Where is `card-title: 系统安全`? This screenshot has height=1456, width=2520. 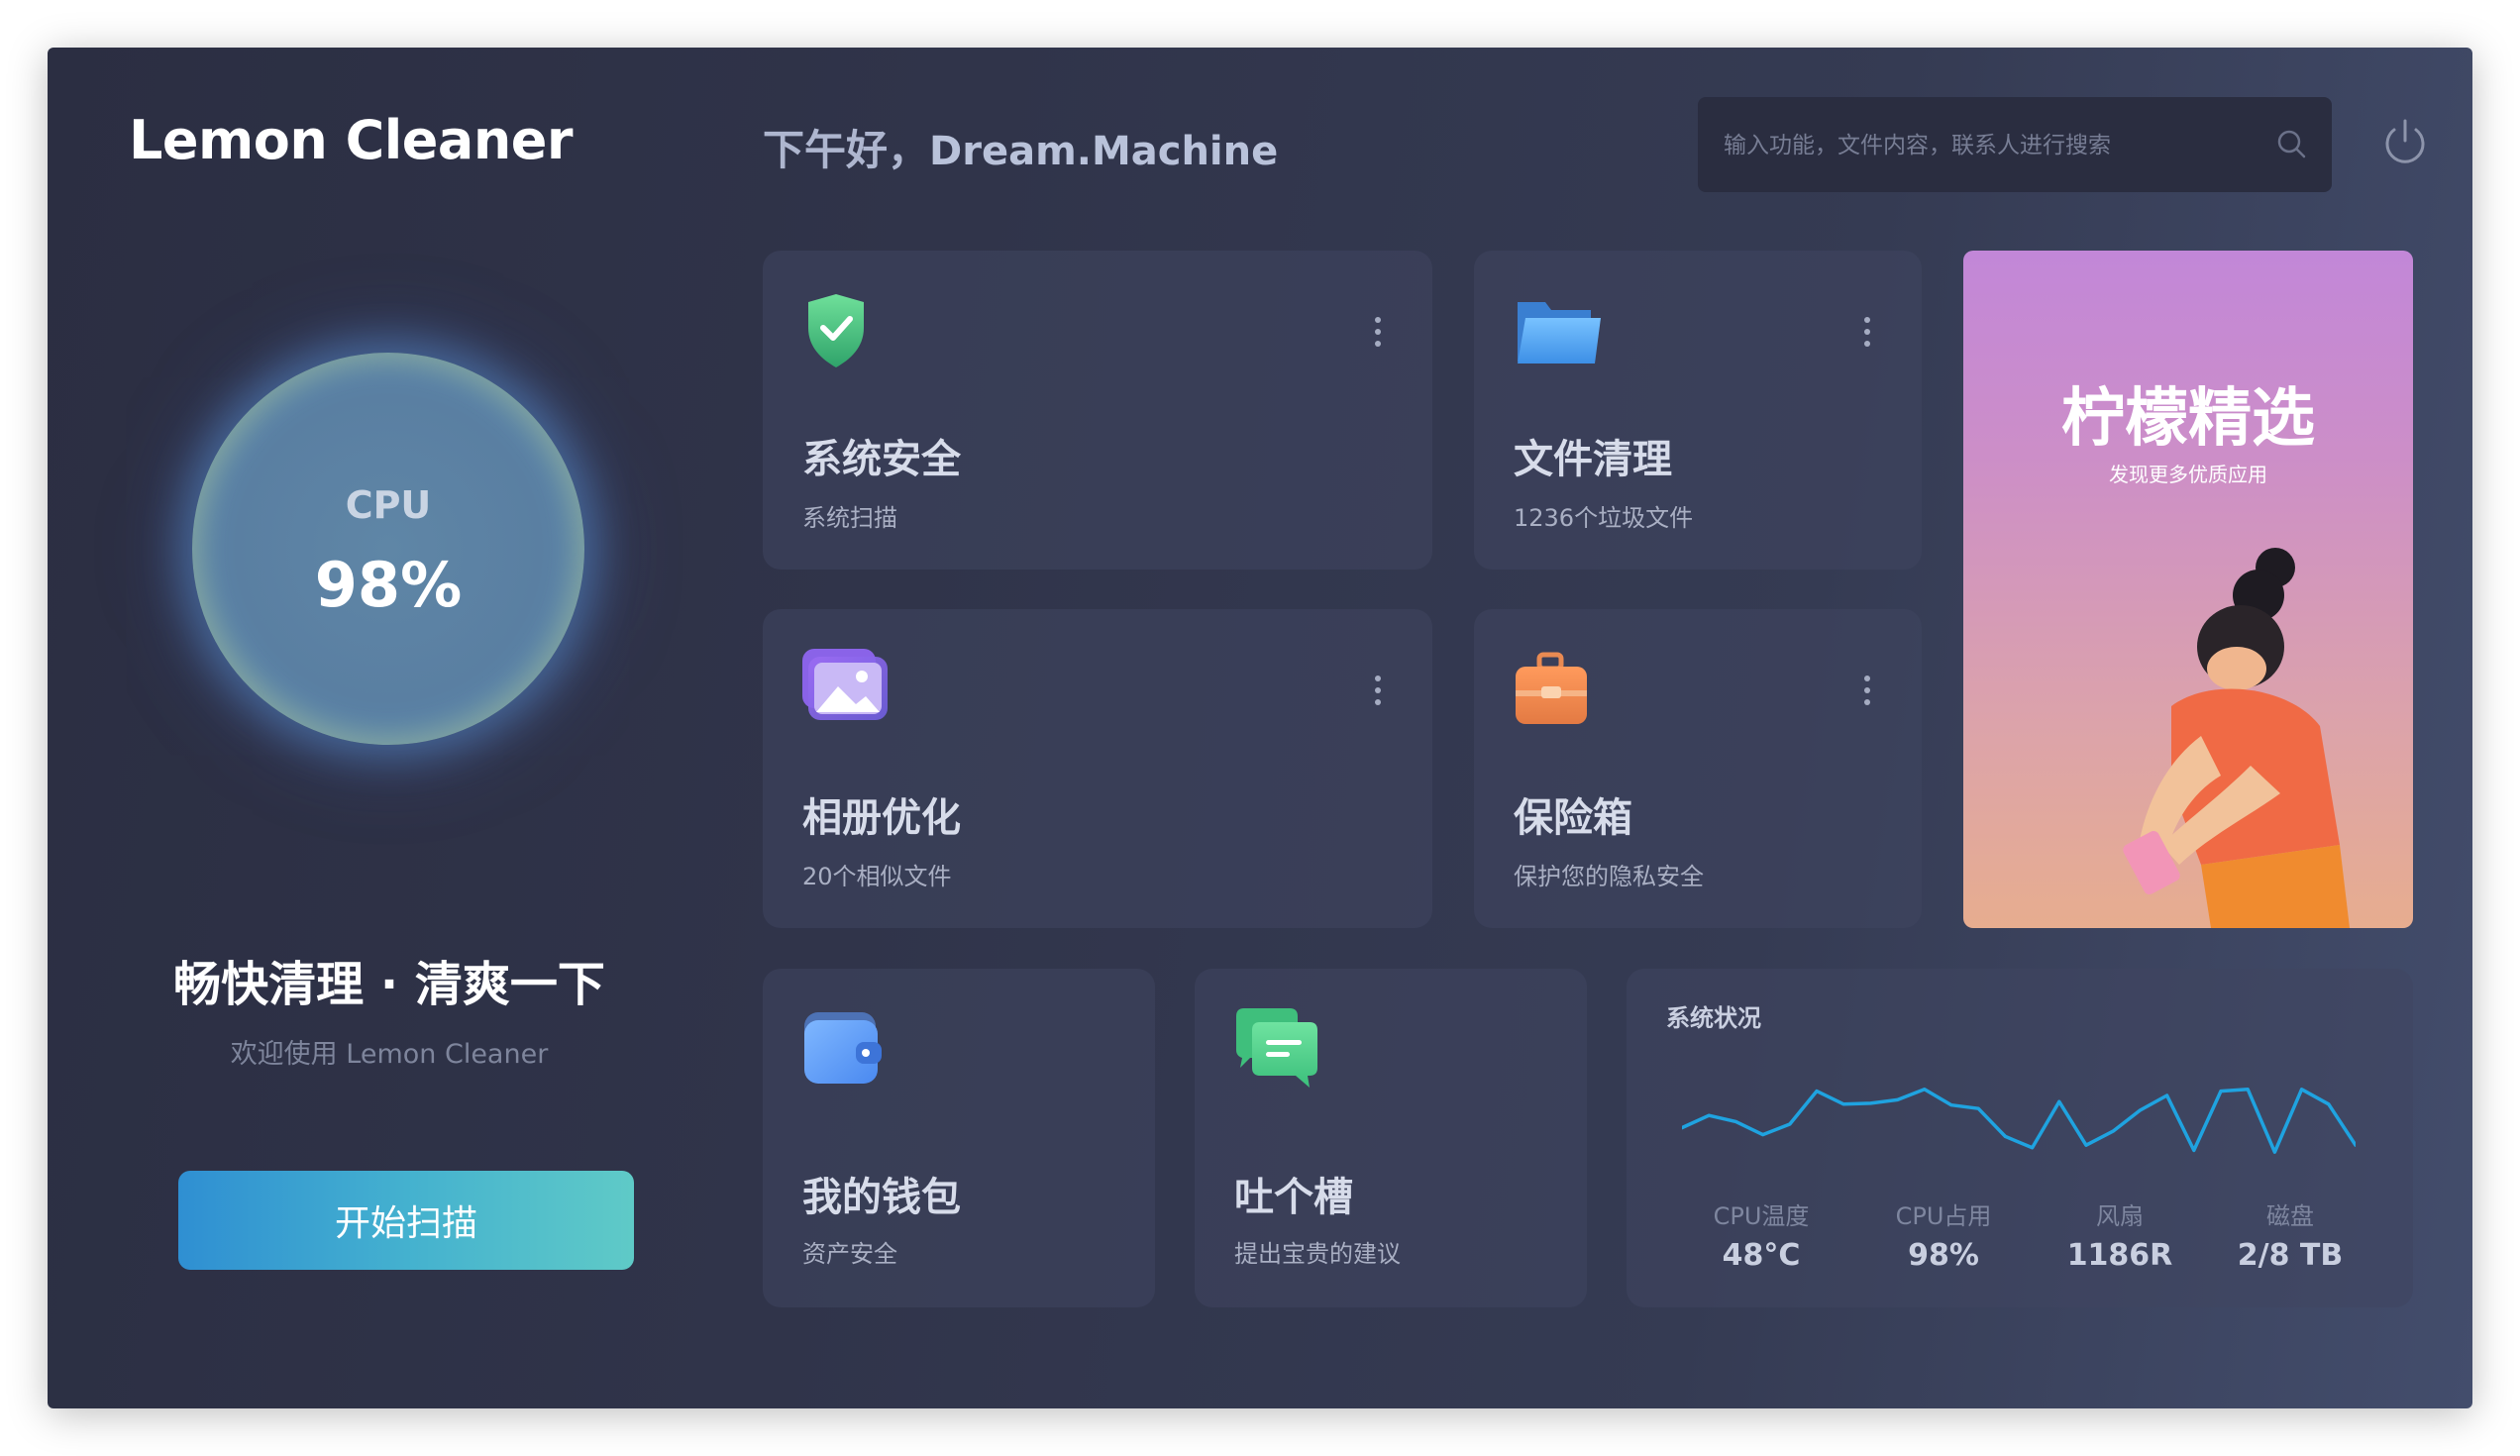
card-title: 系统安全 is located at coordinates (881, 459).